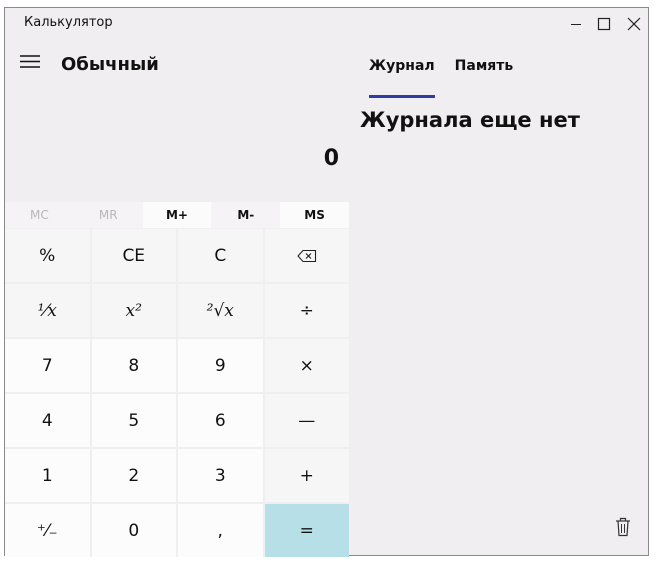 The height and width of the screenshot is (575, 672). Describe the element at coordinates (484, 78) in the screenshot. I see `tab-memory: Память` at that location.